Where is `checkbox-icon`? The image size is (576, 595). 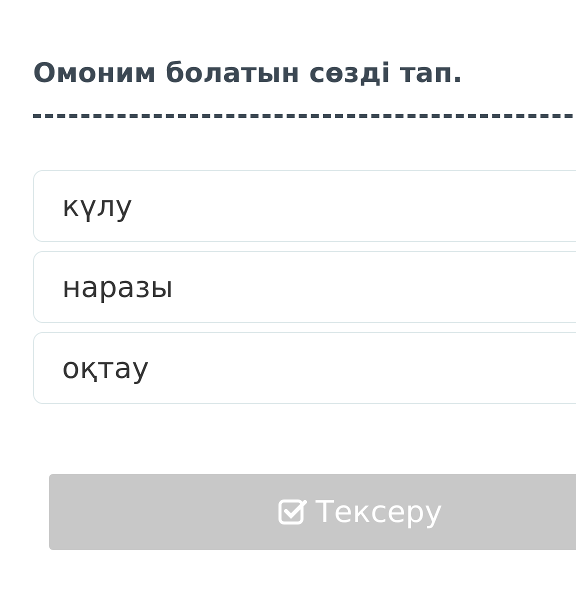
checkbox-icon is located at coordinates (293, 512).